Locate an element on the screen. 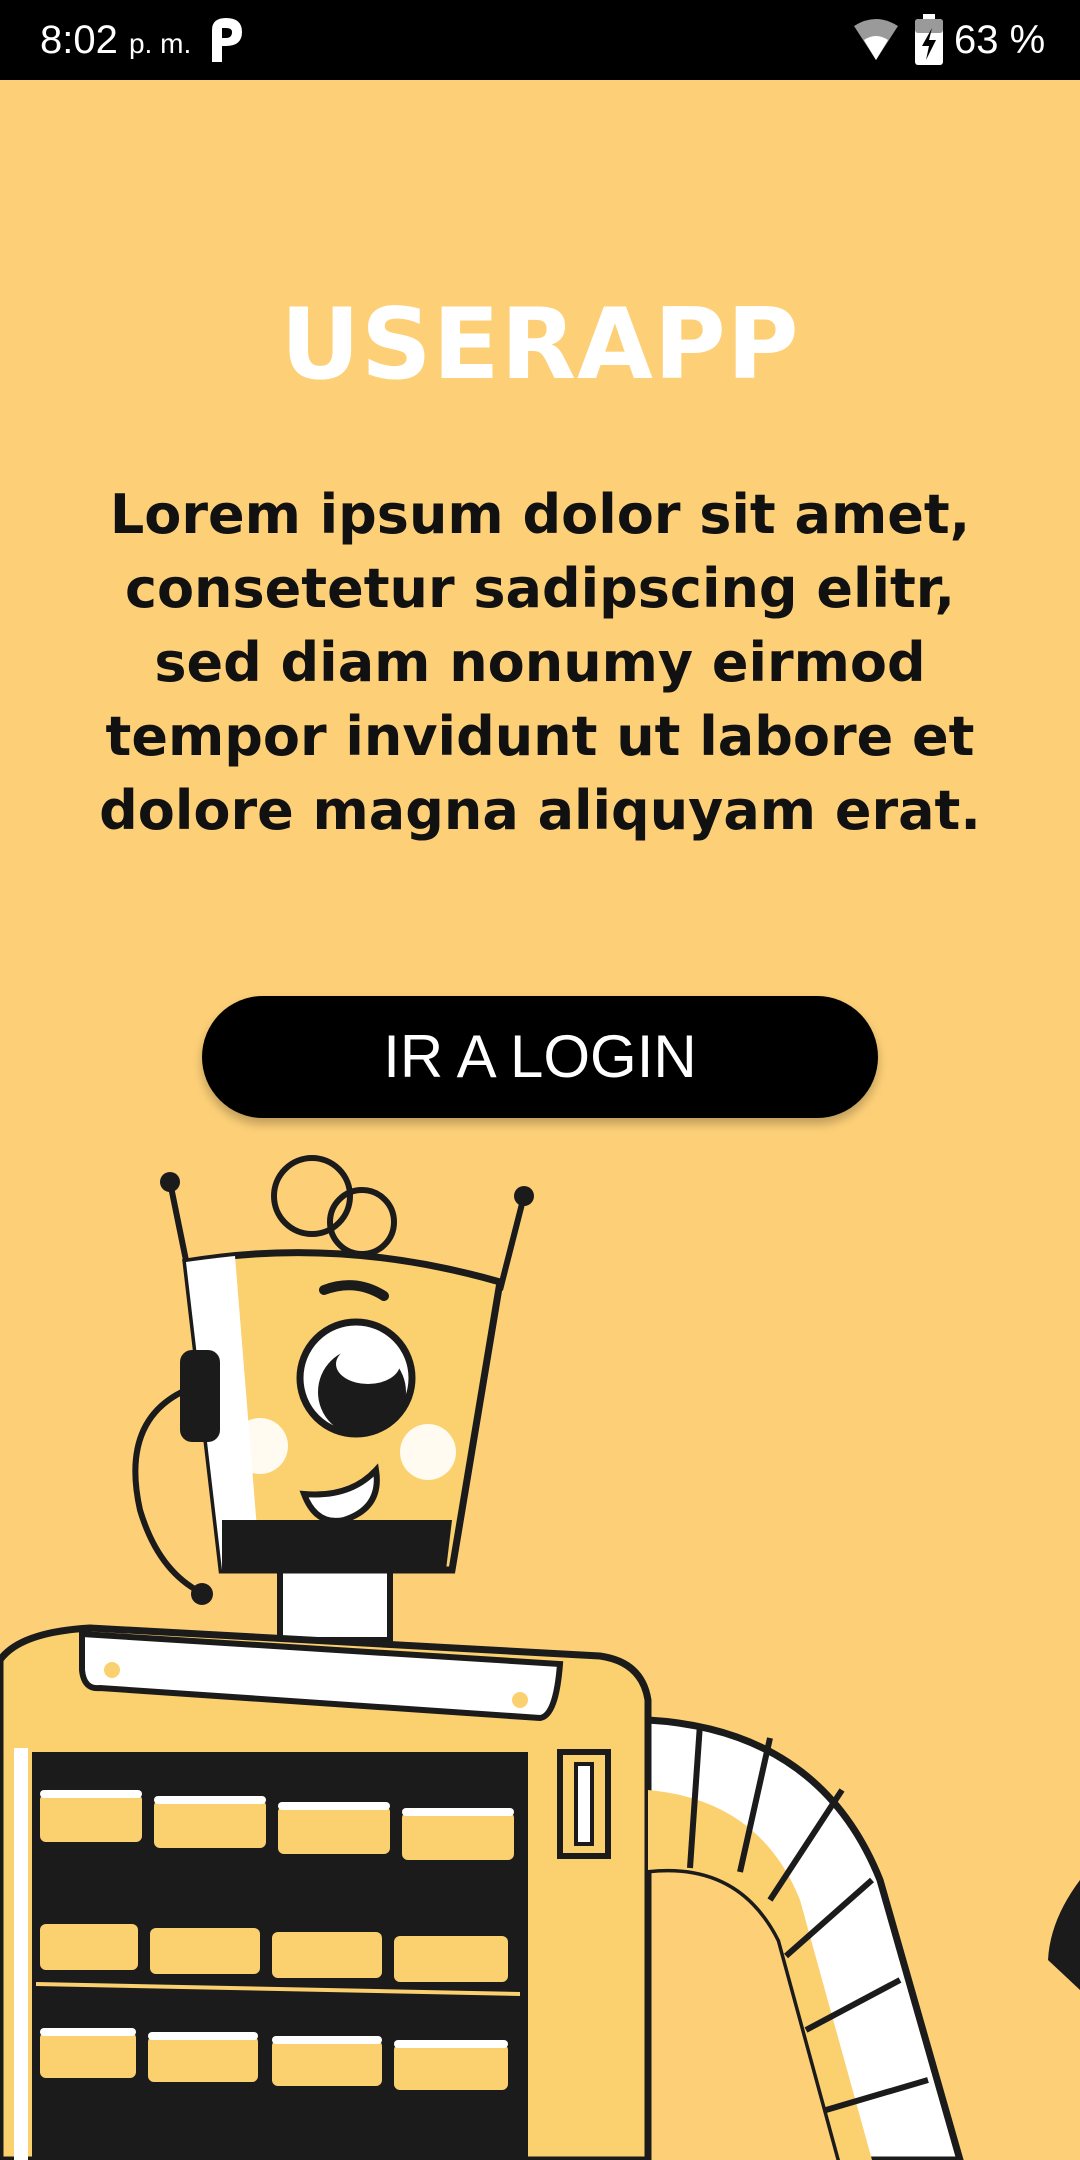 This screenshot has width=1080, height=2160. status-time-value: 8:02 is located at coordinates (79, 40).